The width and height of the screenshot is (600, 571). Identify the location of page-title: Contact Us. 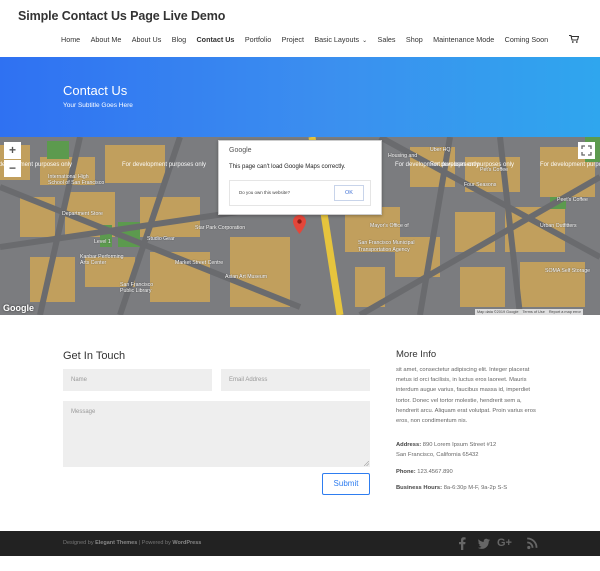
(95, 90).